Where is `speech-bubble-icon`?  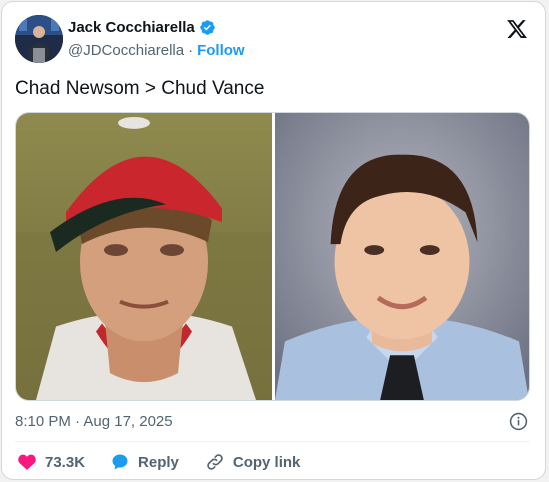 speech-bubble-icon is located at coordinates (120, 462).